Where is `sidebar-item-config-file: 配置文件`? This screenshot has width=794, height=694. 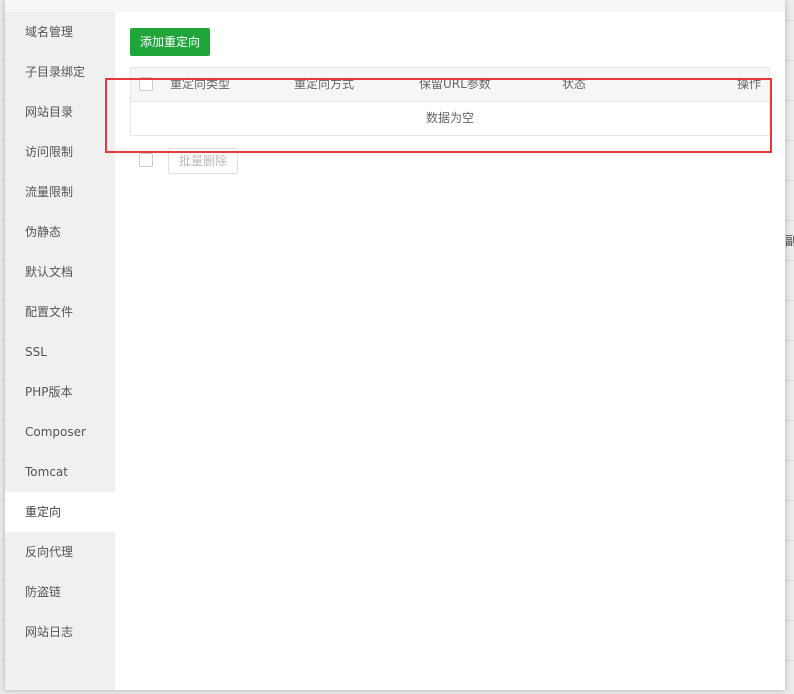
sidebar-item-config-file: 配置文件 is located at coordinates (60, 312).